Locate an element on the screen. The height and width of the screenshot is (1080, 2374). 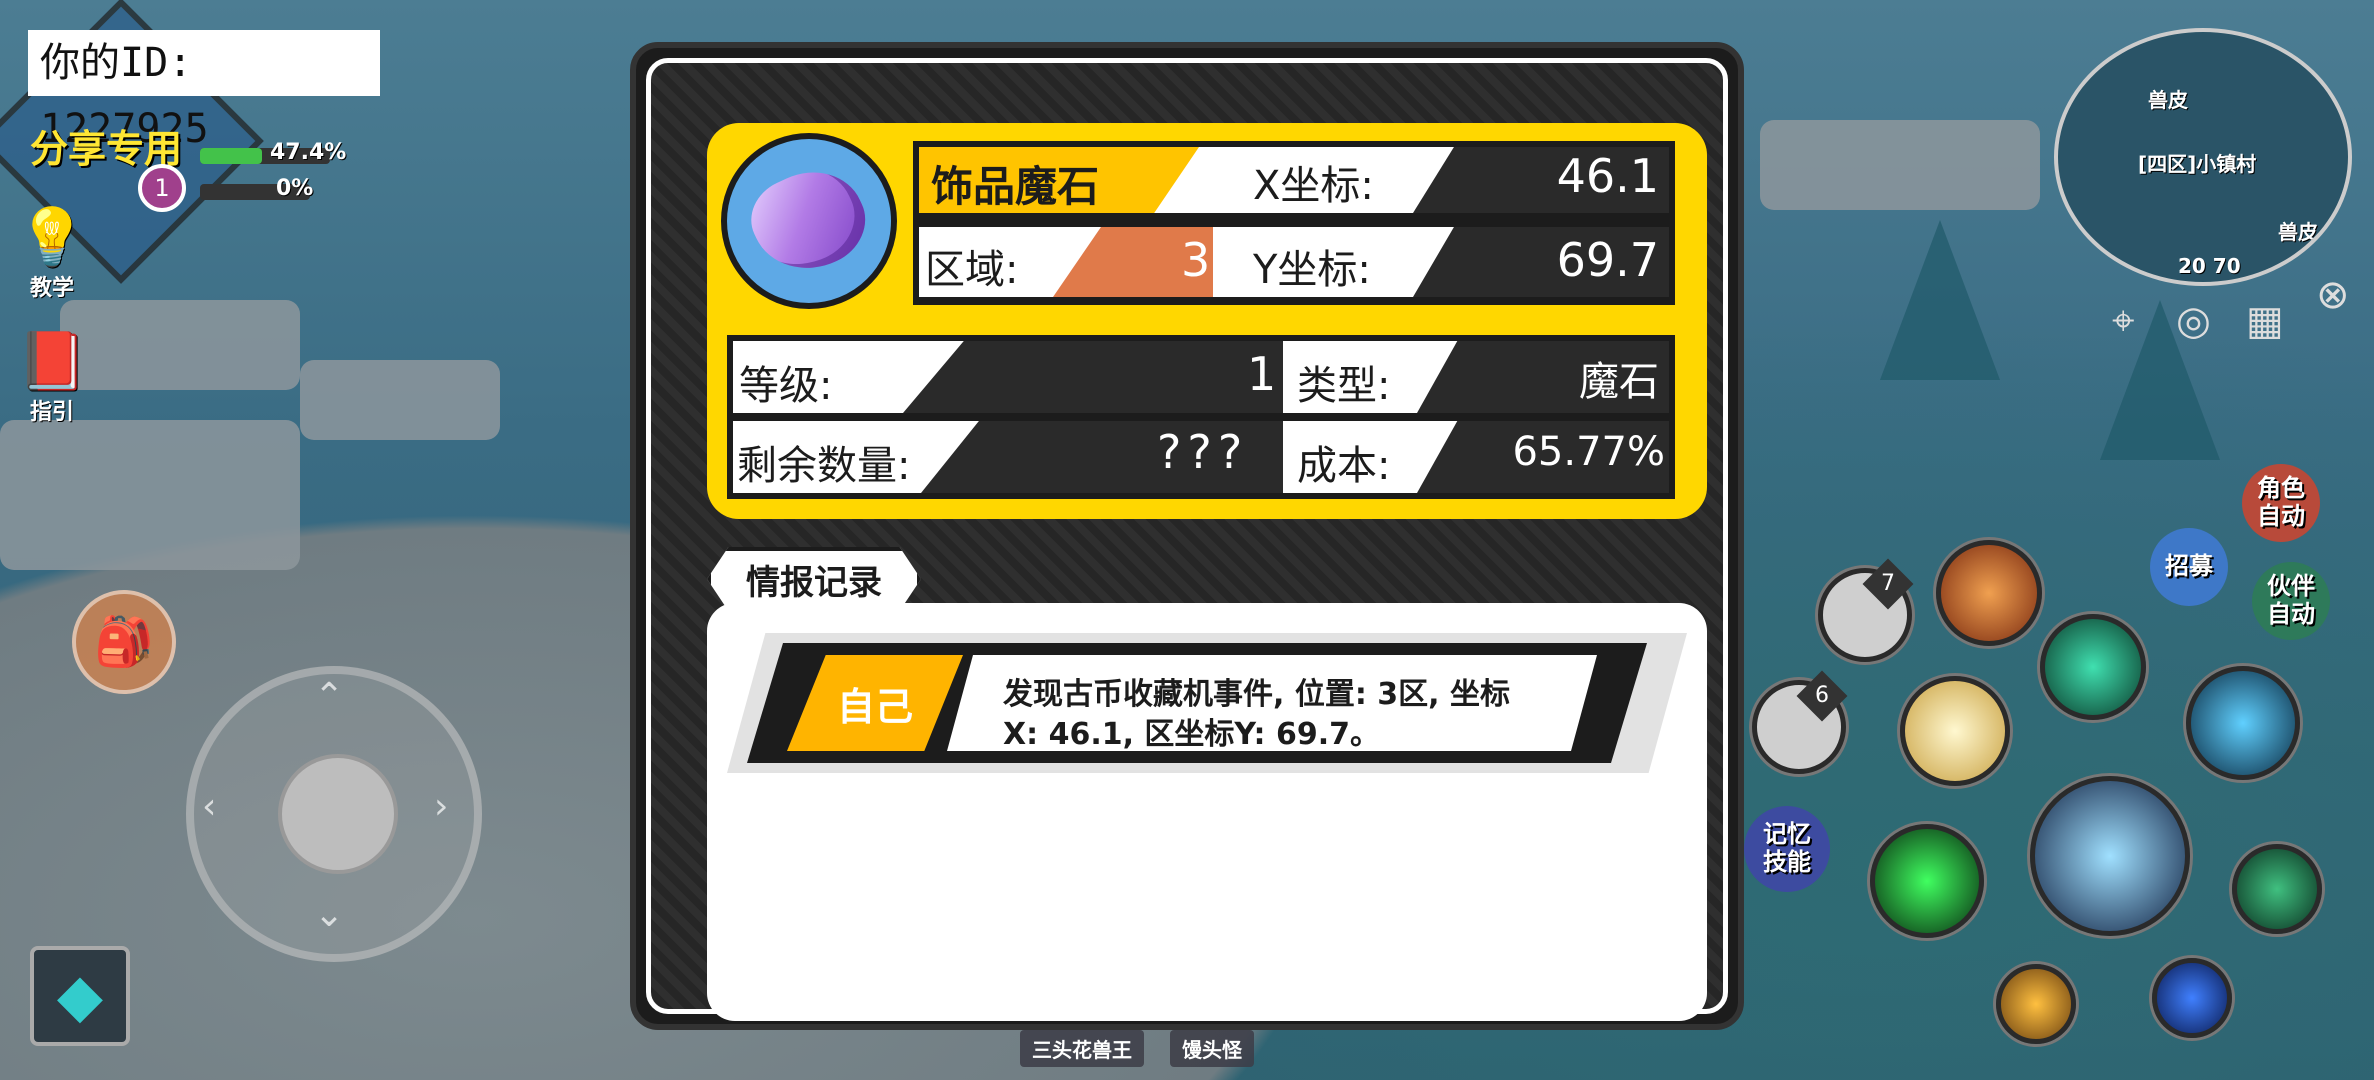
role-auto-button: 角色 自动 is located at coordinates (2281, 503).